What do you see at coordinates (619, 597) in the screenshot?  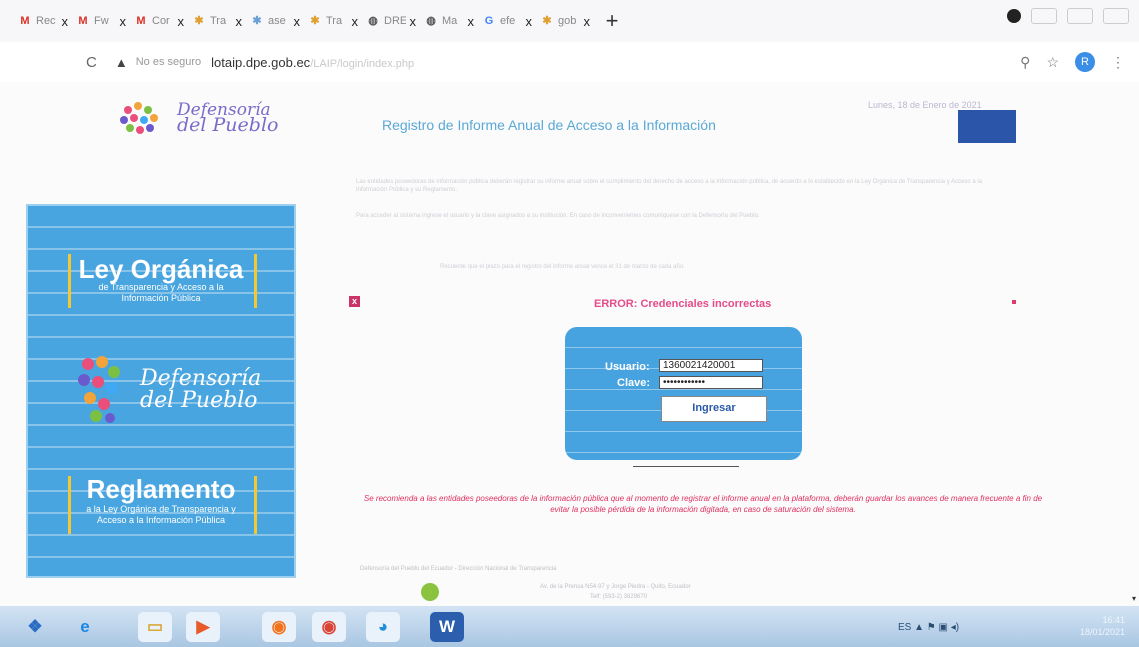 I see `footer-phone: Telf: (593-2) 3829670` at bounding box center [619, 597].